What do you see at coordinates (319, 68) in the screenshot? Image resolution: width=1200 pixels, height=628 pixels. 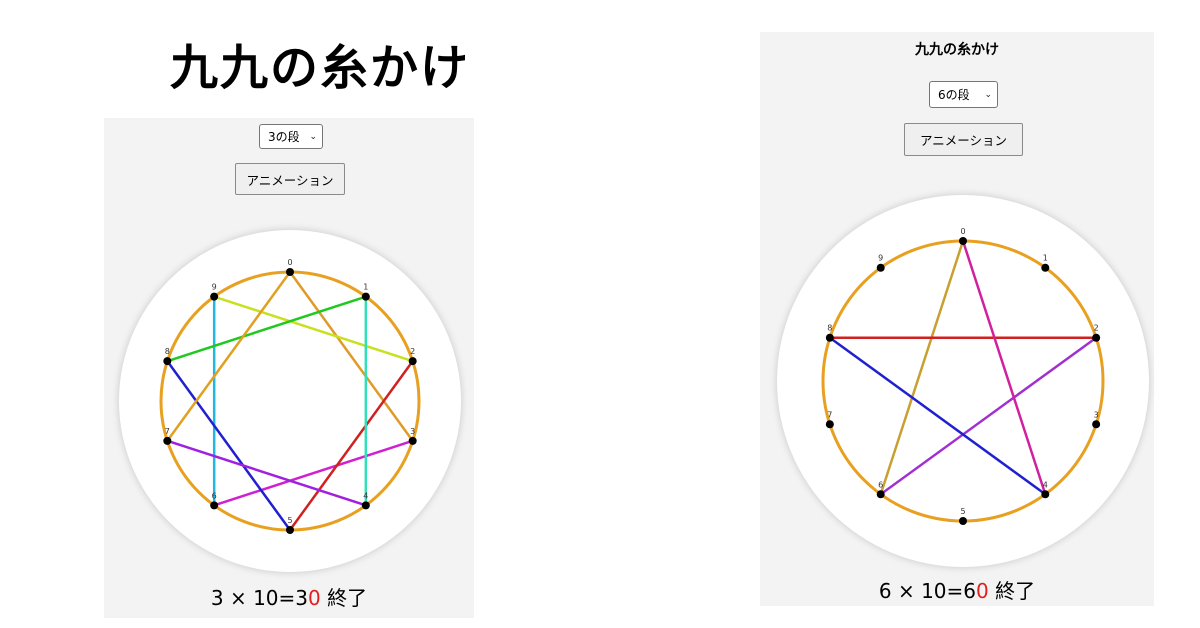 I see `page-title: 九九の糸かけ` at bounding box center [319, 68].